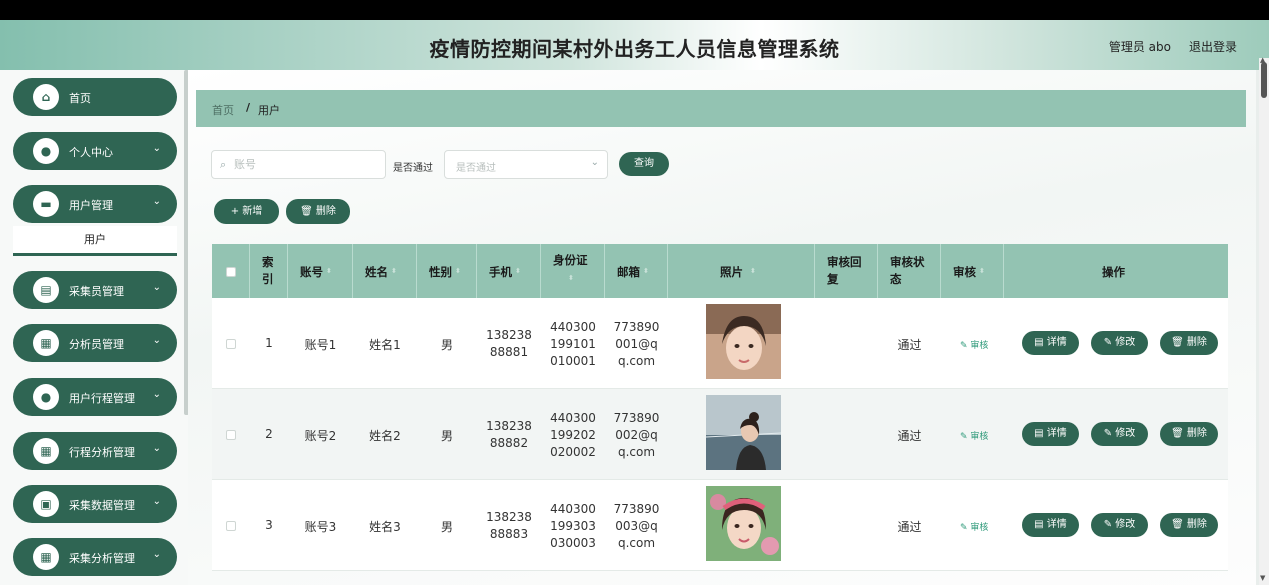 Image resolution: width=1269 pixels, height=585 pixels. I want to click on header-operations-label: 操作, so click(1113, 272).